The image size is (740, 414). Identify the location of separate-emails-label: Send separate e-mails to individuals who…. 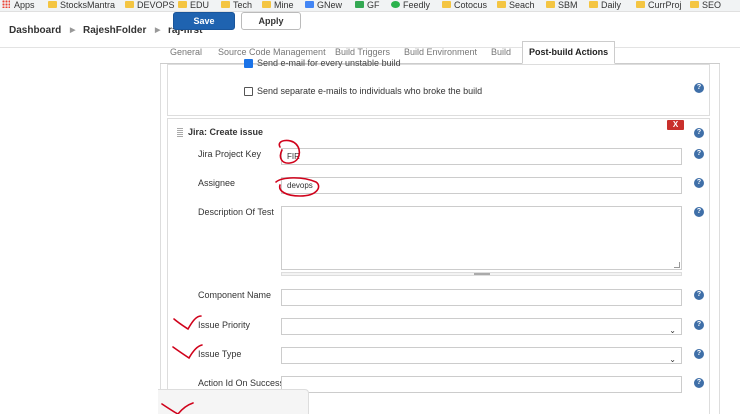
(370, 91).